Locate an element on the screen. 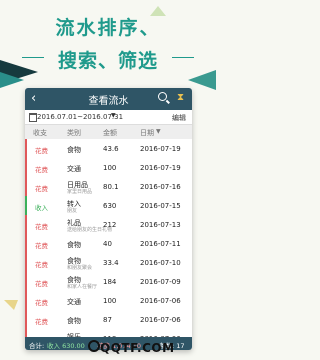  watermark-text: QQTF.COM is located at coordinates (137, 348).